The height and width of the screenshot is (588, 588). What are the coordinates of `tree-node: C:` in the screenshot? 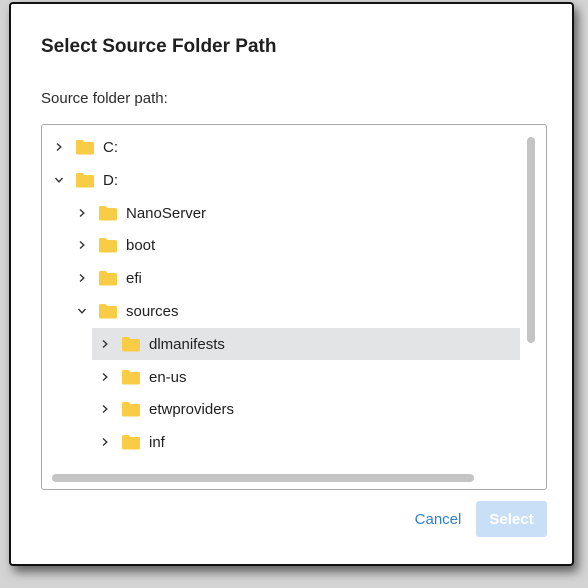 It's located at (284, 147).